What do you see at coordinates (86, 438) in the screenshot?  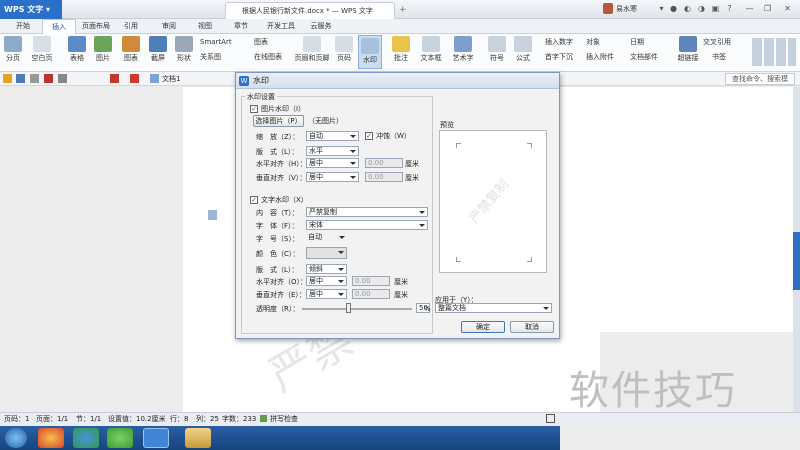 I see `chrome-icon` at bounding box center [86, 438].